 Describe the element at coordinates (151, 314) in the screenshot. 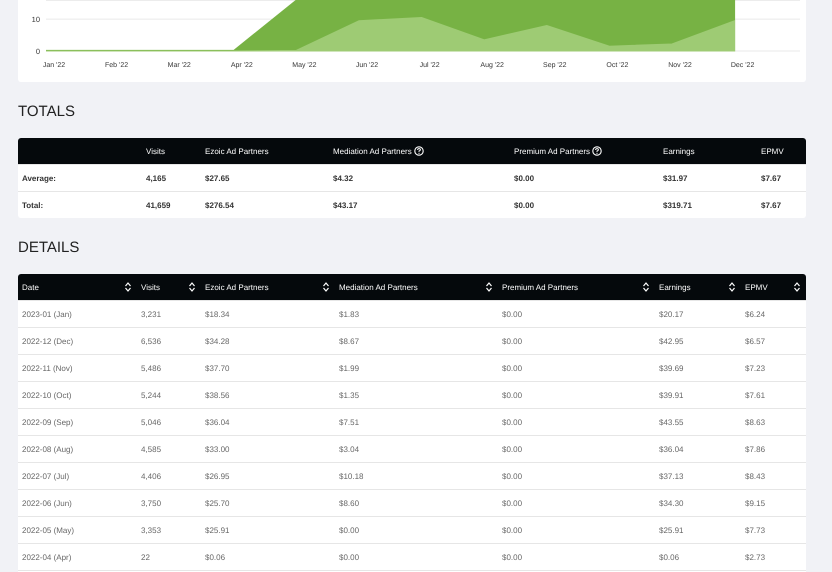

I see `table-cell-text: 3,231` at that location.